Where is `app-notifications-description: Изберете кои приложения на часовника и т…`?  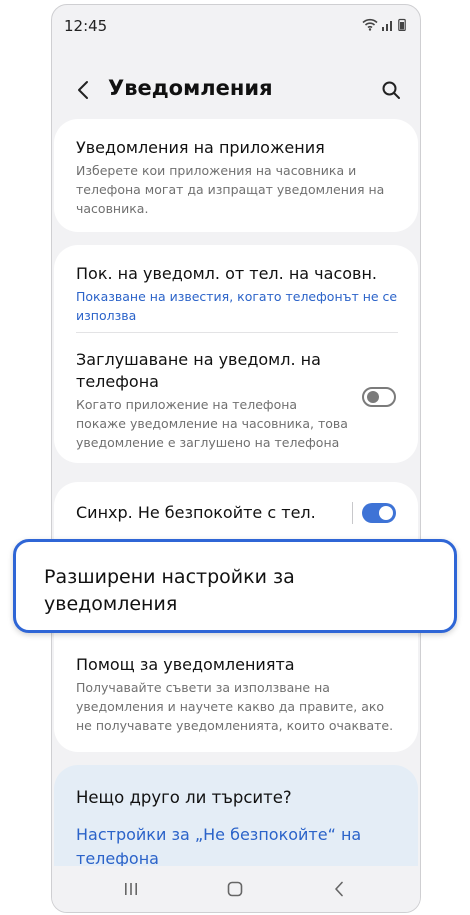
app-notifications-description: Изберете кои приложения на часовника и т… is located at coordinates (230, 189).